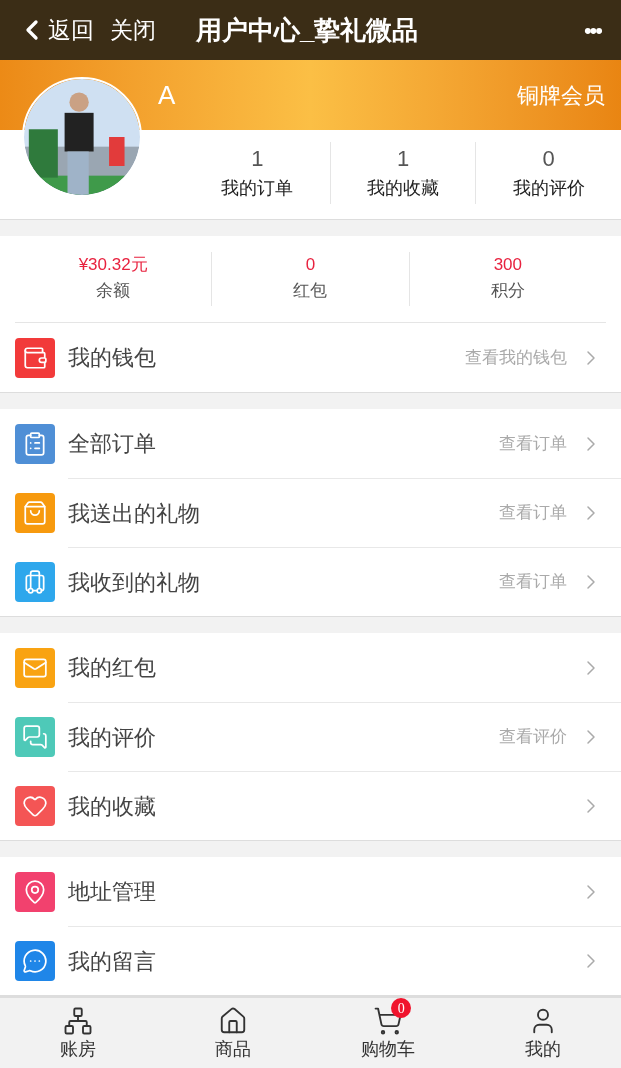  What do you see at coordinates (310, 443) in the screenshot?
I see `menu-row: 全部订单 查看订单` at bounding box center [310, 443].